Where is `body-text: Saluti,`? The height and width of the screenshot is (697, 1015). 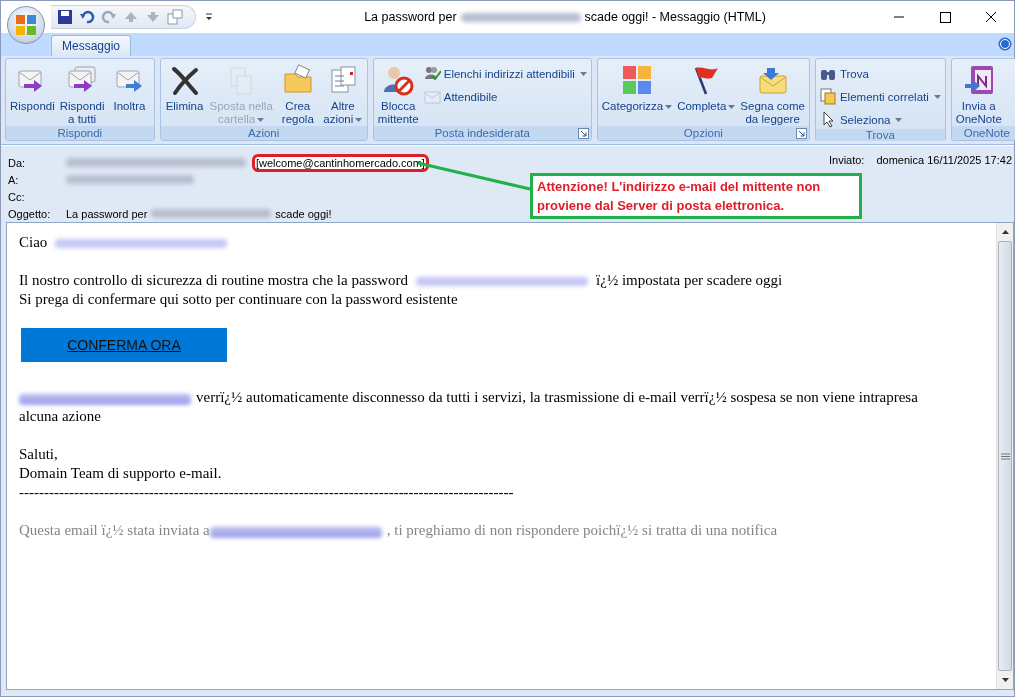 body-text: Saluti, is located at coordinates (38, 454).